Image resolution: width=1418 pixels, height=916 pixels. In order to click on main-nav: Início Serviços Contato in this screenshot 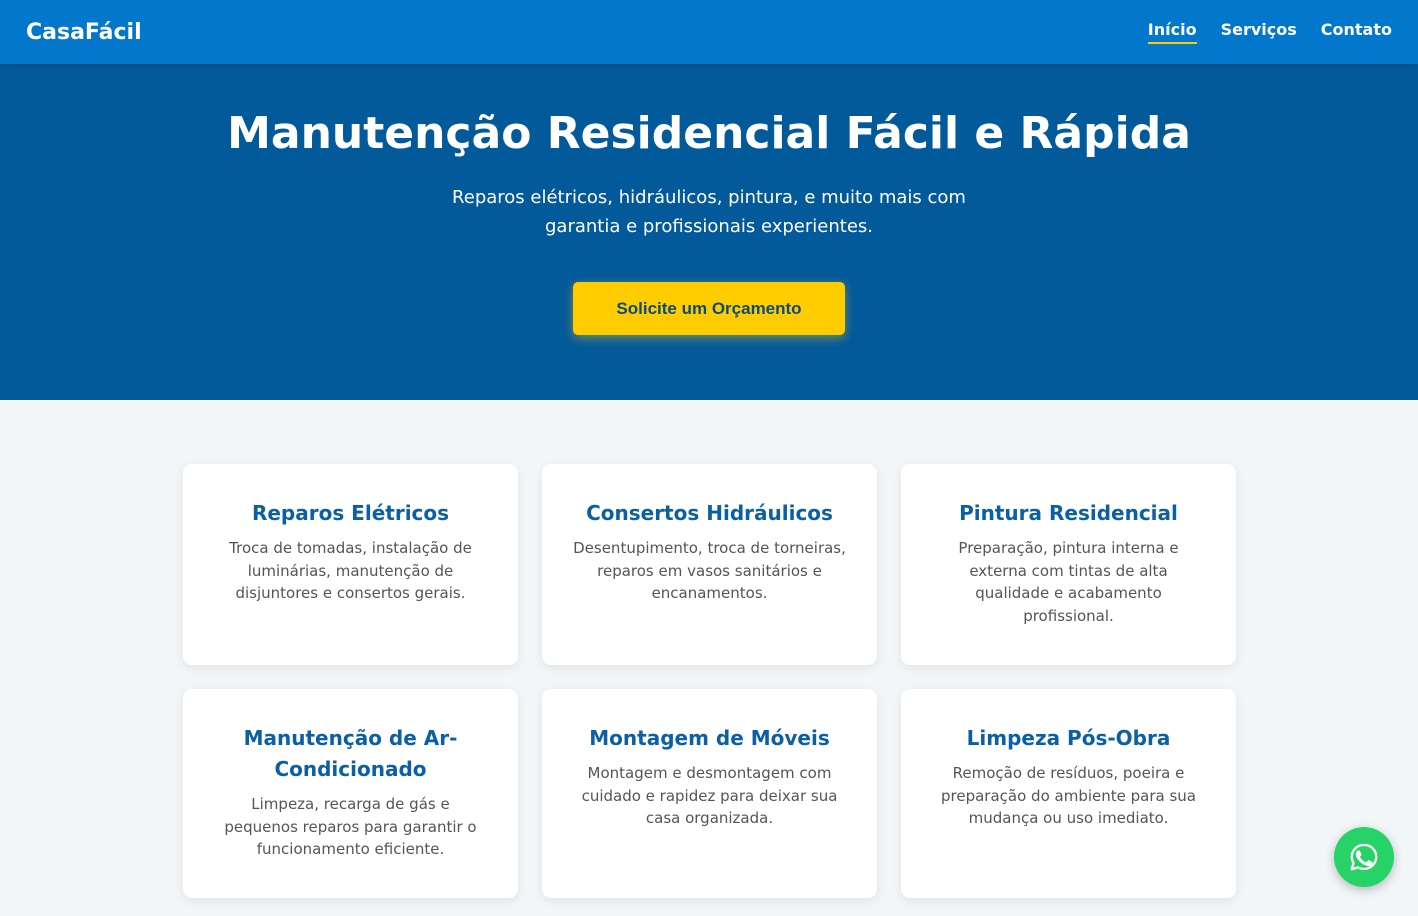, I will do `click(1269, 32)`.